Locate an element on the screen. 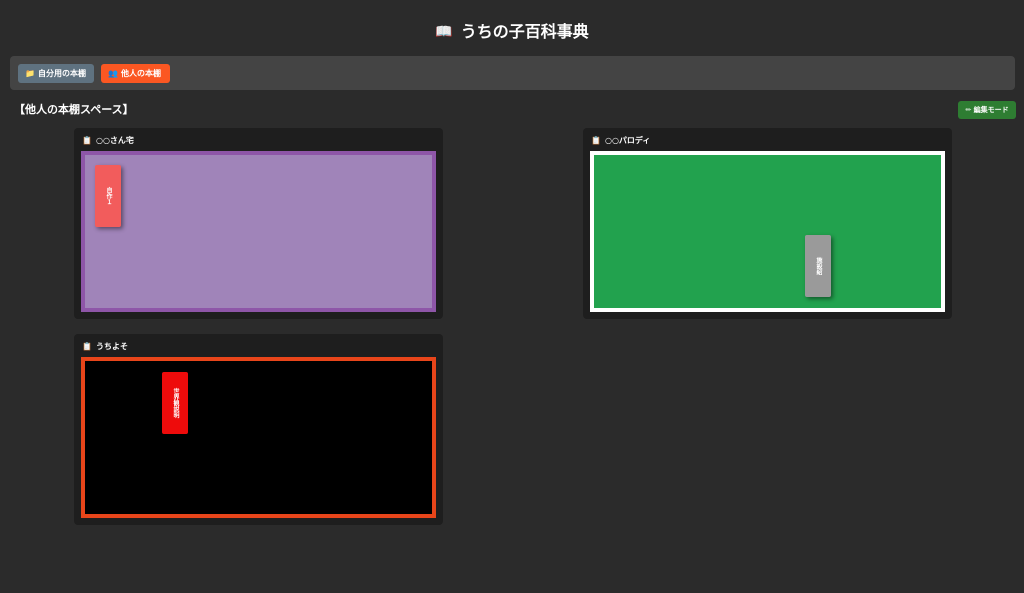  people-icon: 👥 is located at coordinates (113, 73).